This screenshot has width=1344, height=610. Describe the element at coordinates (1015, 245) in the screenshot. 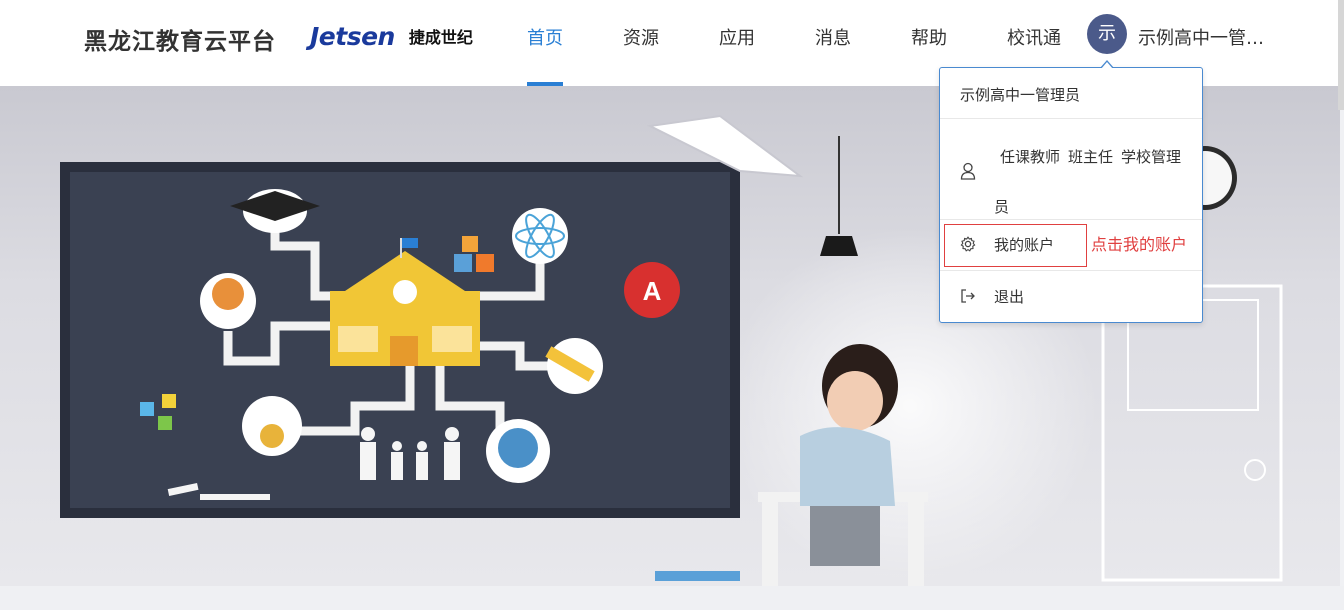

I see `annotation-highlight-box` at that location.